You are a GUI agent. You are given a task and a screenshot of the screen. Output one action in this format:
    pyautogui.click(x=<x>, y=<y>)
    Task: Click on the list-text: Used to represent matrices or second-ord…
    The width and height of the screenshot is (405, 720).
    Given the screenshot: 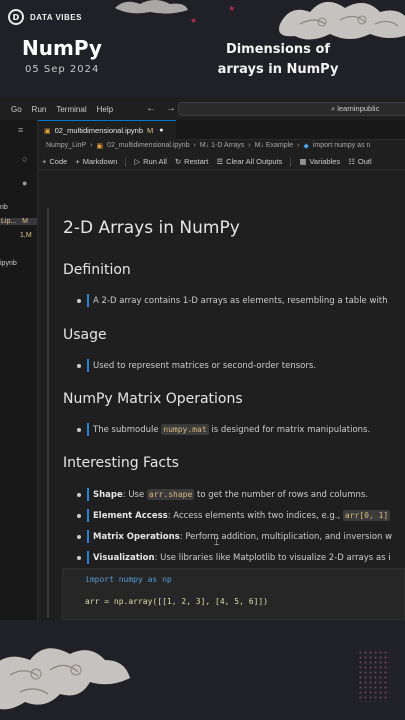 What is the action you would take?
    pyautogui.click(x=204, y=365)
    